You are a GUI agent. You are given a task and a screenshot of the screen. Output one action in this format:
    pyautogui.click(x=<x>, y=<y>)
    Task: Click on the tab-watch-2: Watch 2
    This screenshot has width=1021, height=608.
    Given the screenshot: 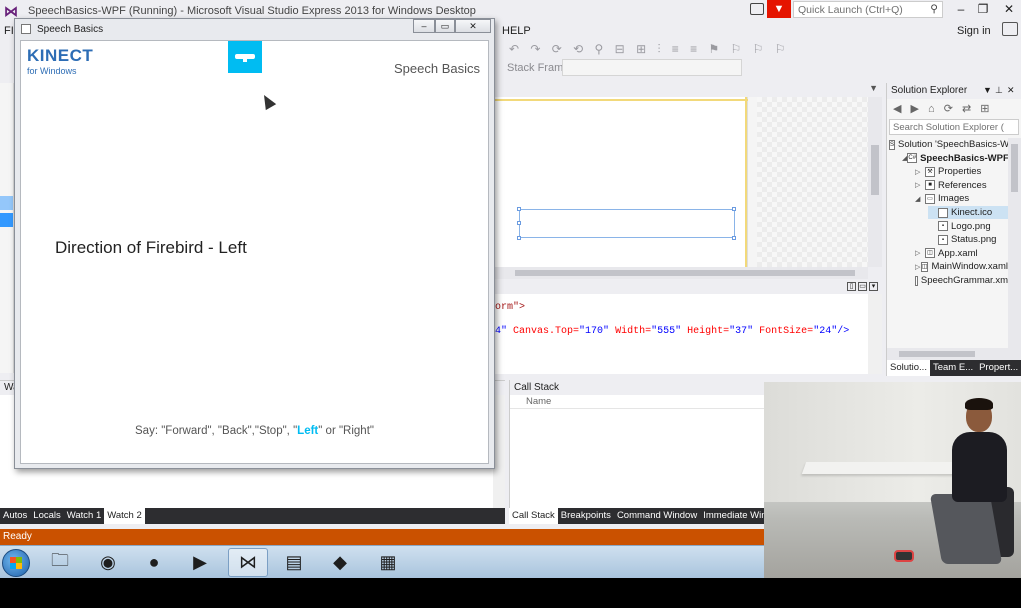 What is the action you would take?
    pyautogui.click(x=124, y=516)
    